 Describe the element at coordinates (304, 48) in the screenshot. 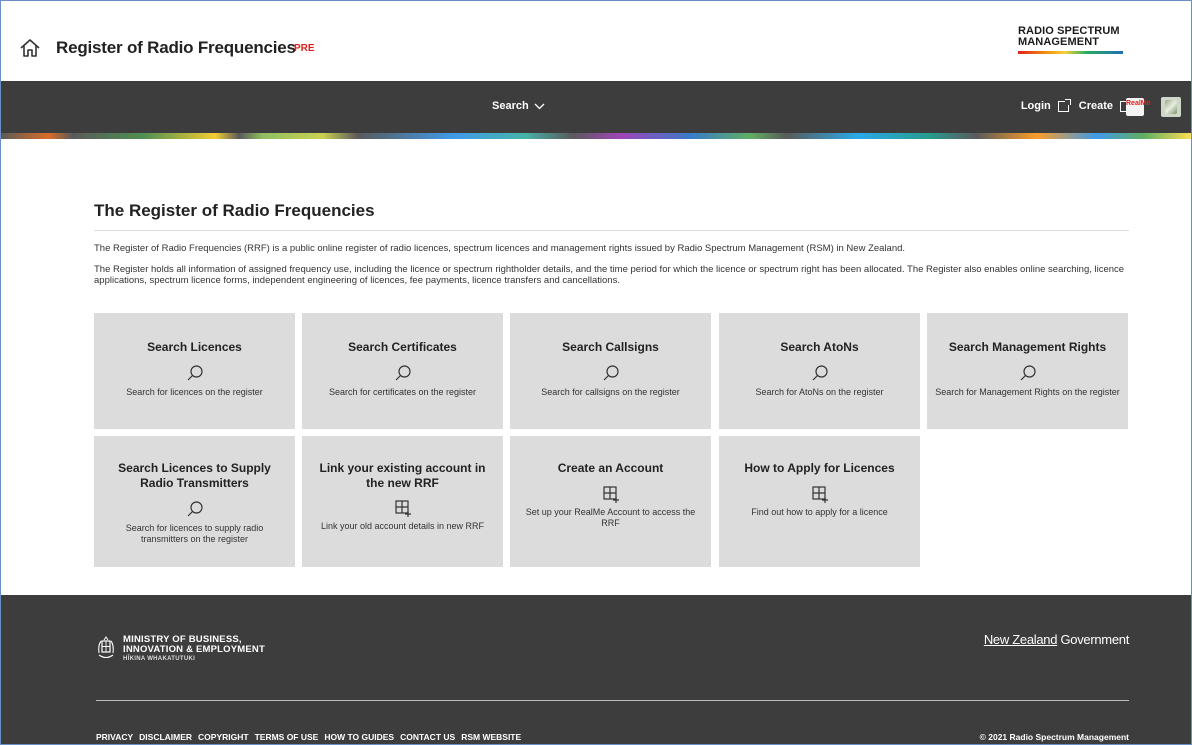

I see `environment-badge: PRE` at that location.